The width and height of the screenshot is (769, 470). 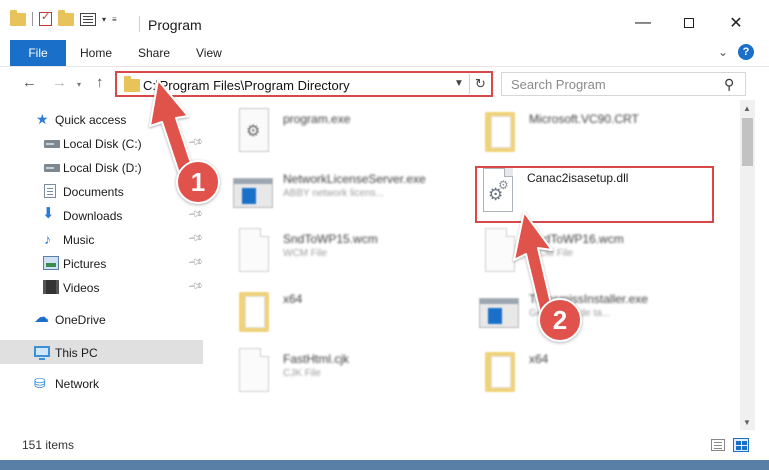 I want to click on minimize-icon: —, so click(x=643, y=22).